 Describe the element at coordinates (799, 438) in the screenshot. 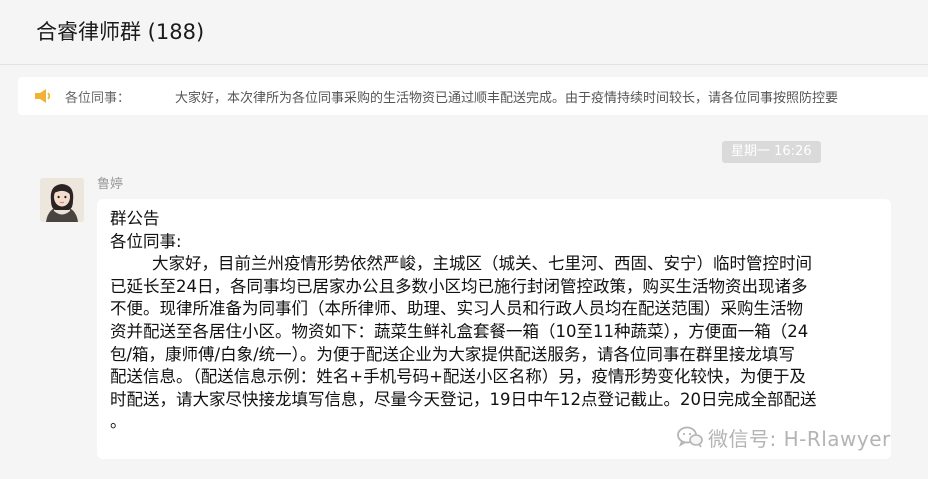

I see `watermark-text: 微信号: H-Rlawyer` at that location.